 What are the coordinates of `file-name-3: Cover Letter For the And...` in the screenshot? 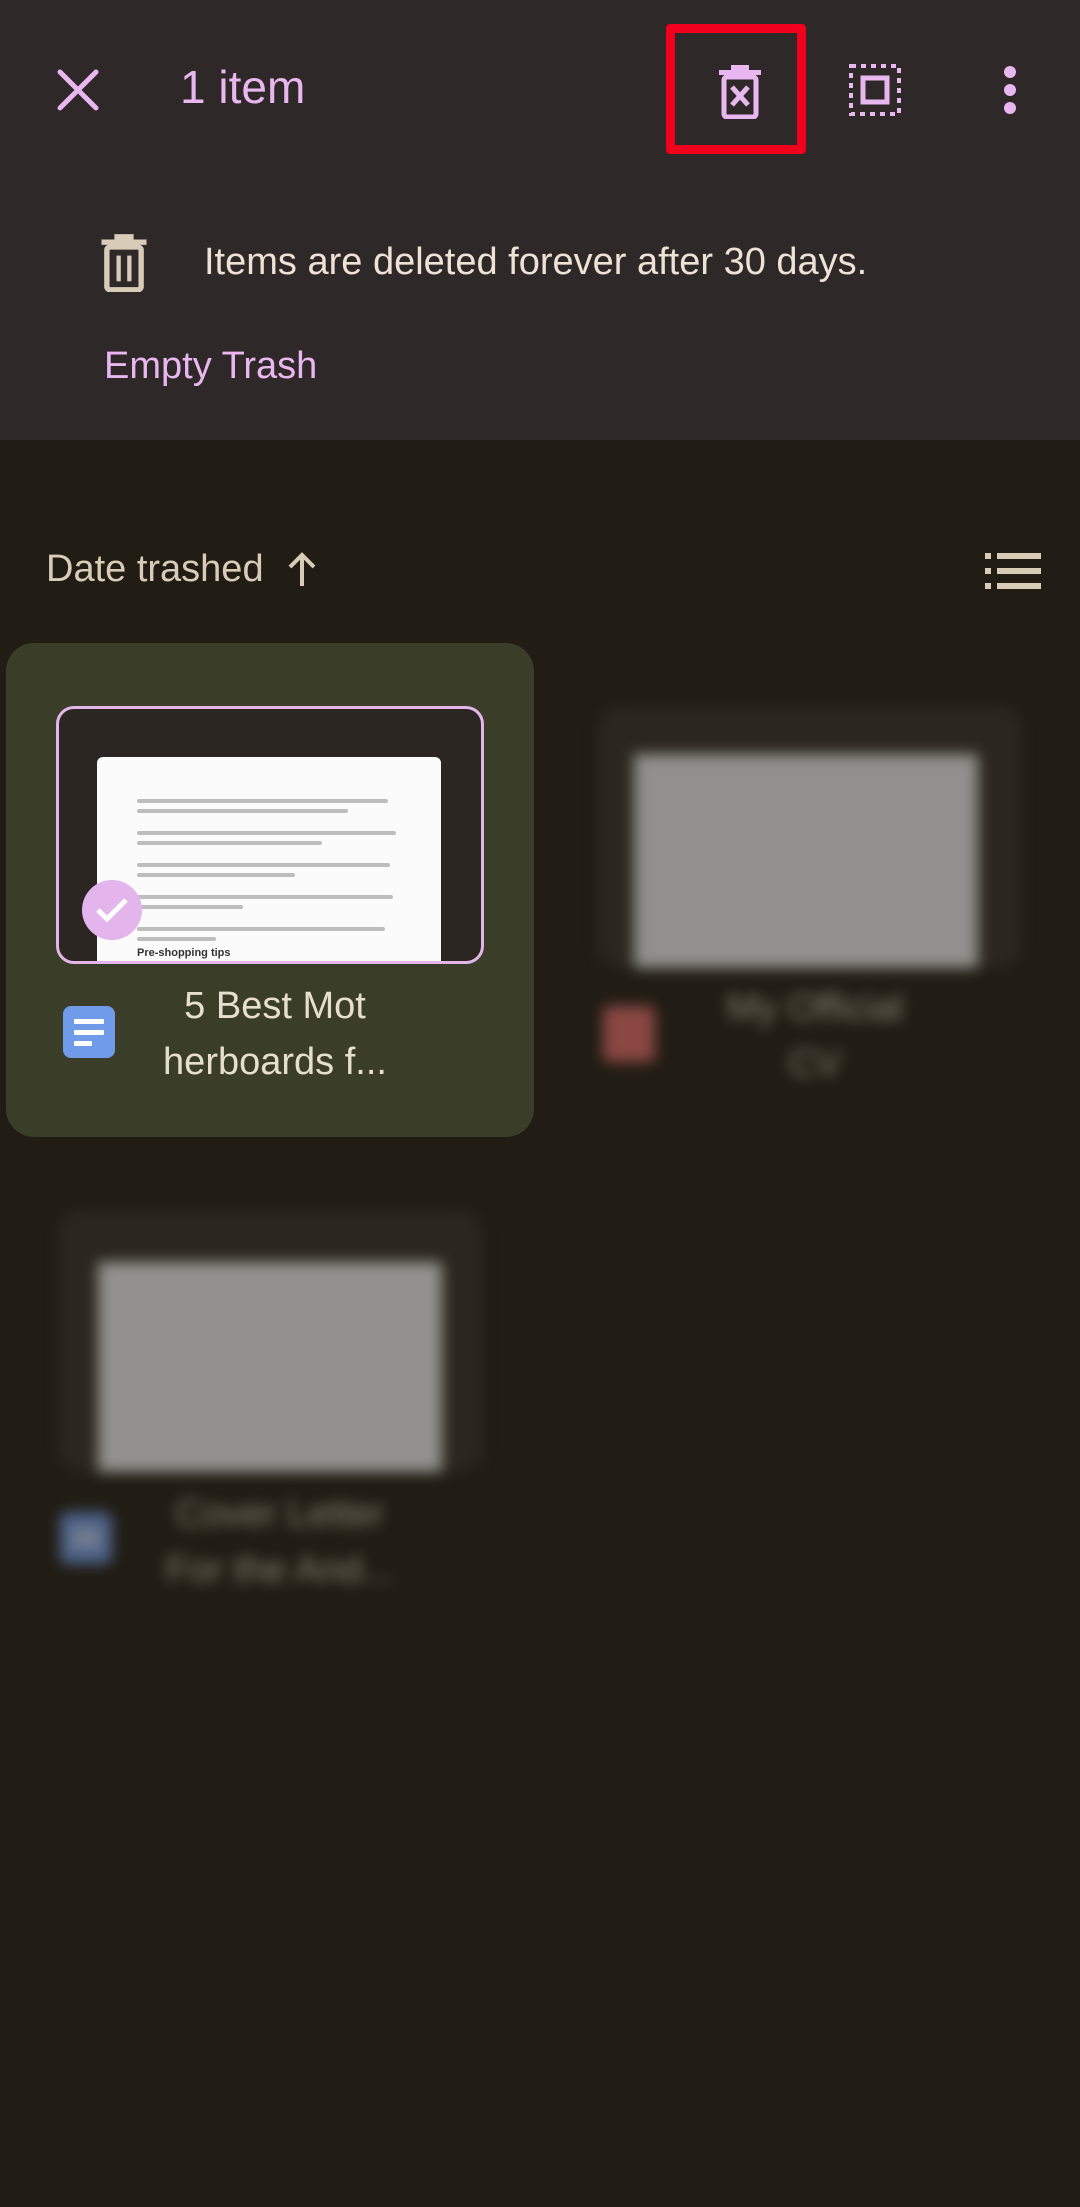 It's located at (280, 1542).